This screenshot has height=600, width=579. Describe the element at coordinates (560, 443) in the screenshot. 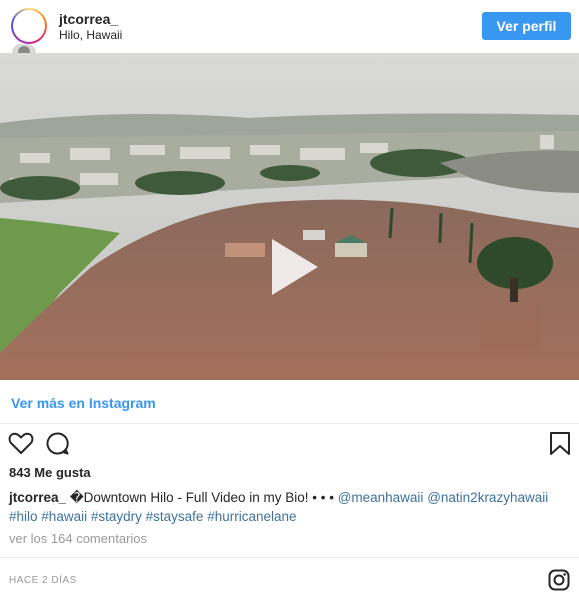

I see `bookmark-icon` at that location.